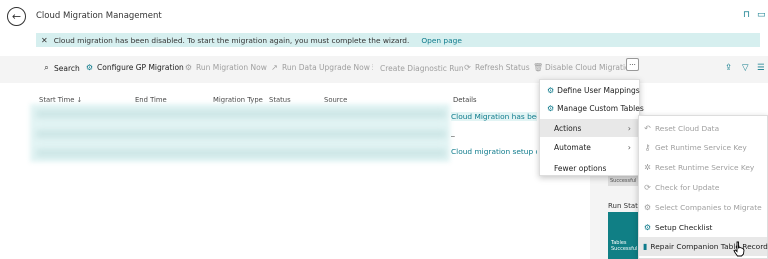  I want to click on table-row-details: _, so click(453, 132).